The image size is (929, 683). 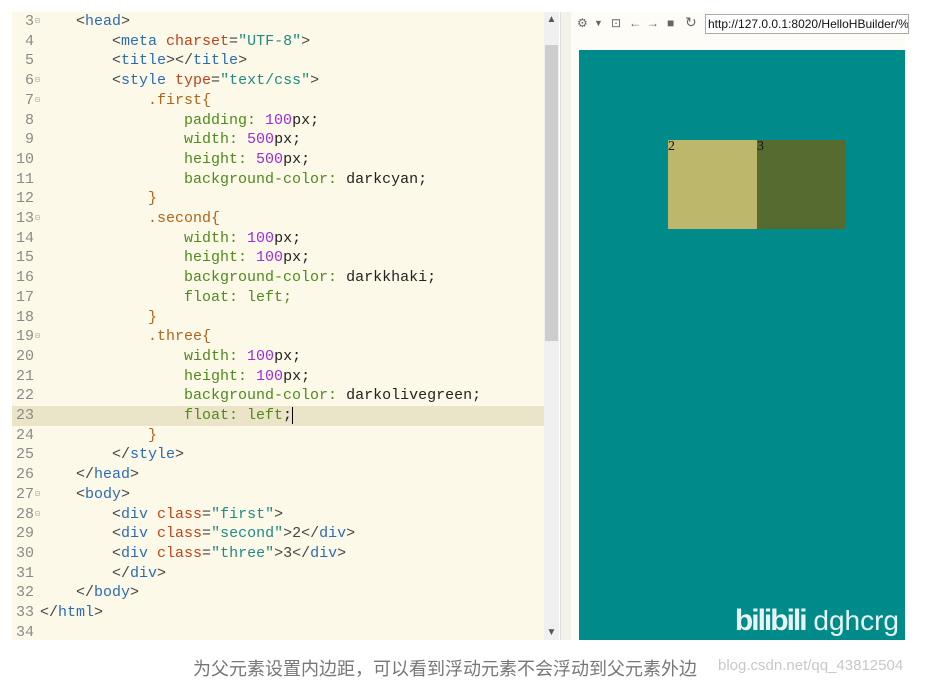 What do you see at coordinates (278, 258) in the screenshot?
I see `code-line: 15 height: 100px;` at bounding box center [278, 258].